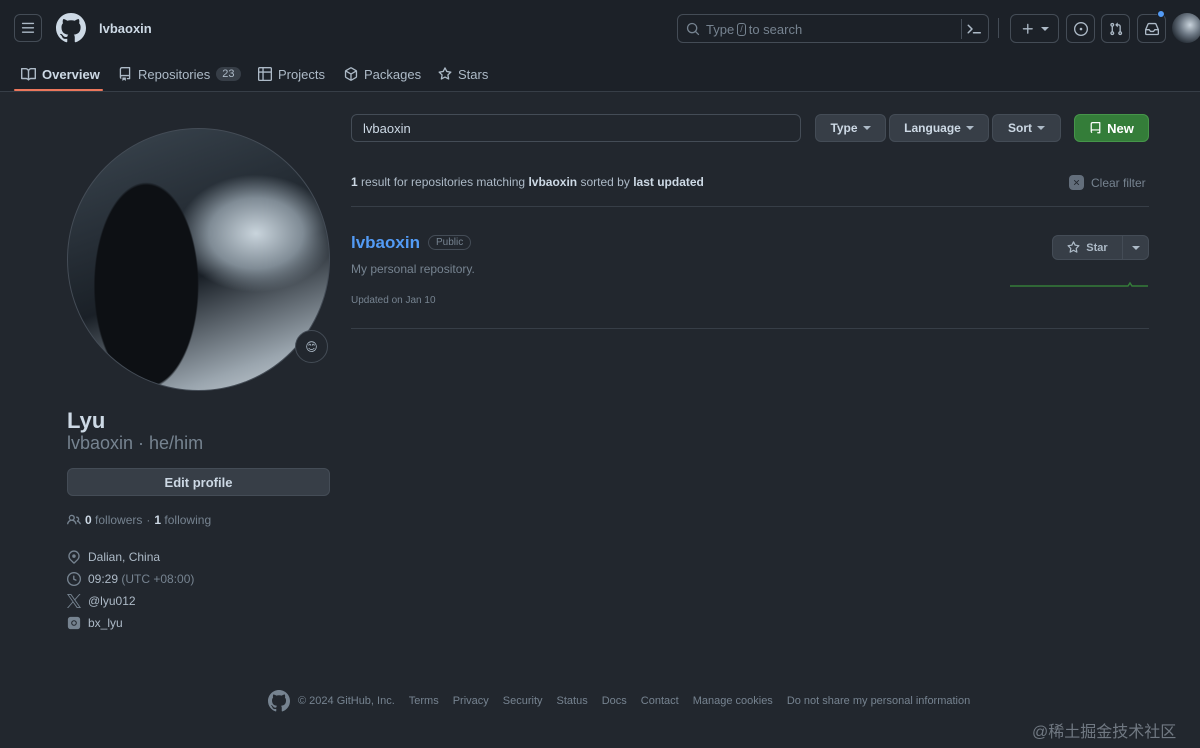  I want to click on location-text: Dalian, China, so click(124, 557).